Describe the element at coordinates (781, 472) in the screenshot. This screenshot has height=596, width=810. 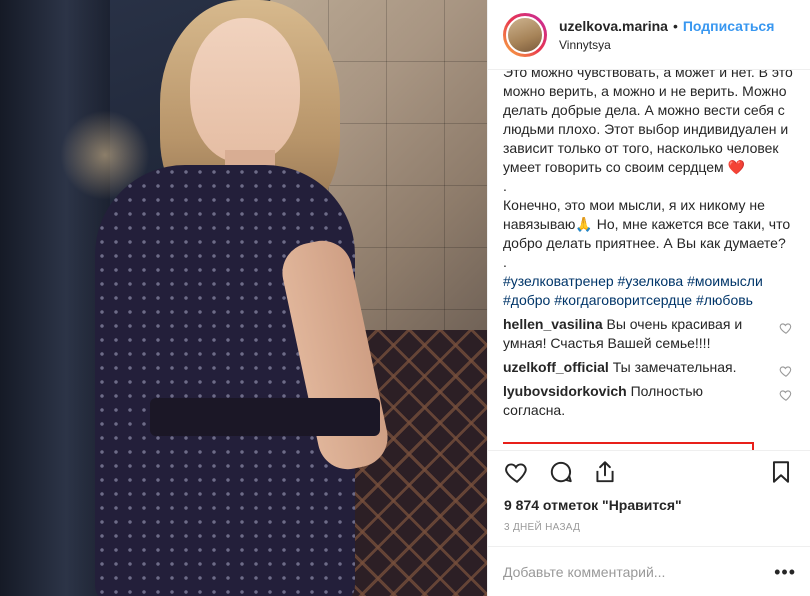
I see `bookmark-icon` at that location.